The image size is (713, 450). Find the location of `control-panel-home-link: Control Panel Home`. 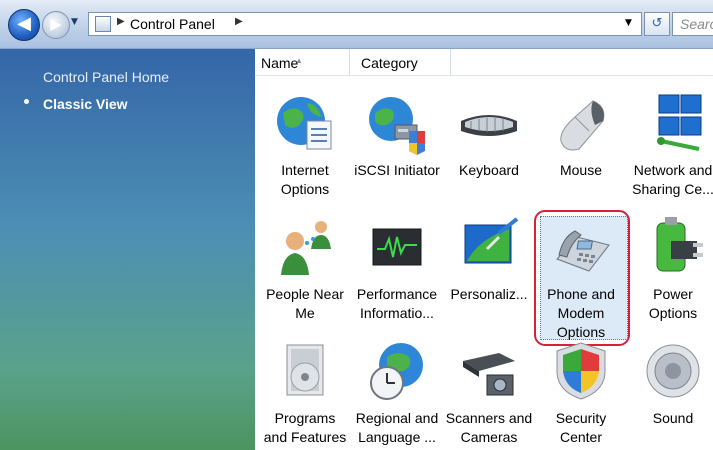

control-panel-home-link: Control Panel Home is located at coordinates (106, 77).